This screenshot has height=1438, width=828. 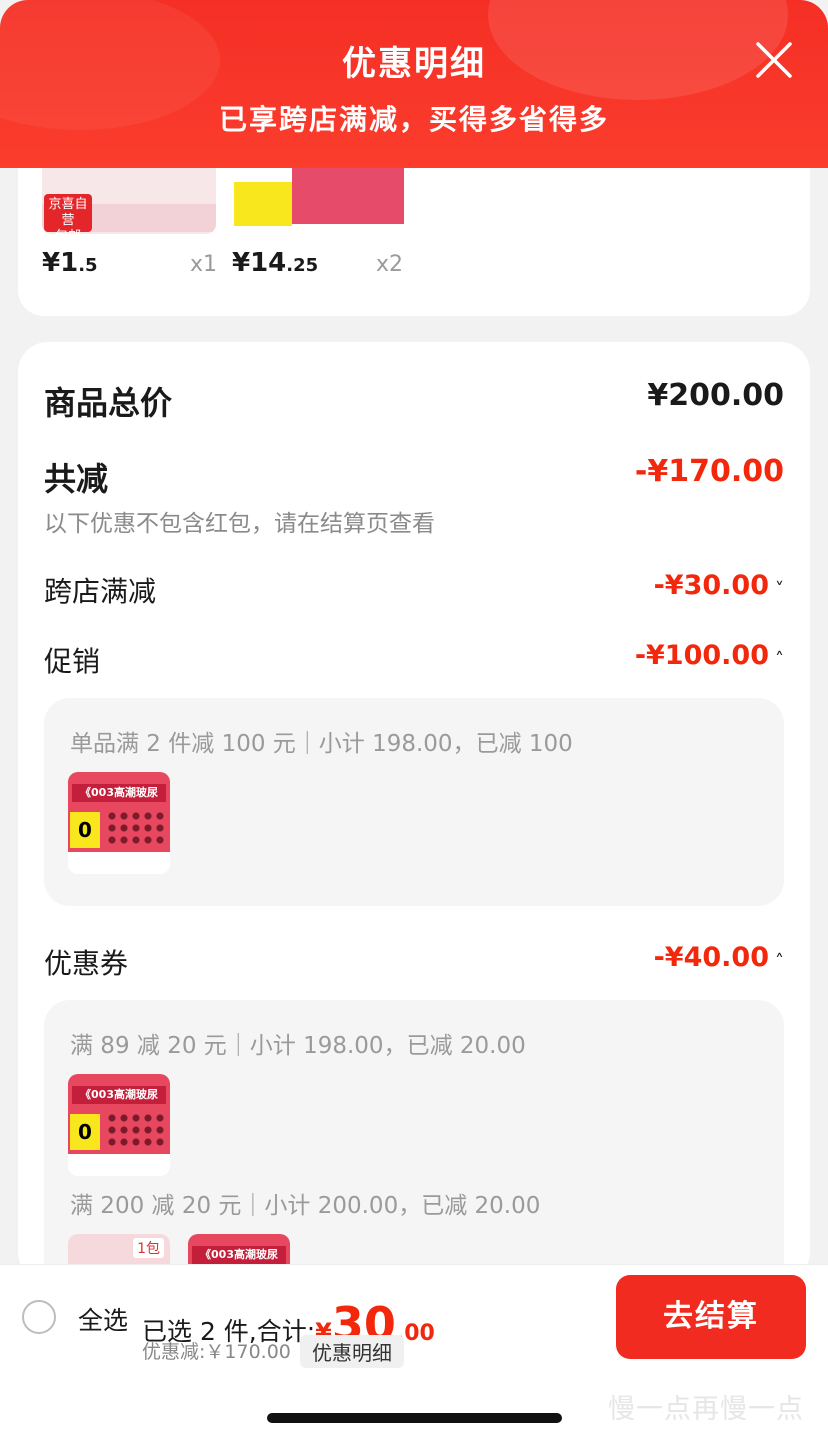 What do you see at coordinates (259, 263) in the screenshot?
I see `price-main: ¥14` at bounding box center [259, 263].